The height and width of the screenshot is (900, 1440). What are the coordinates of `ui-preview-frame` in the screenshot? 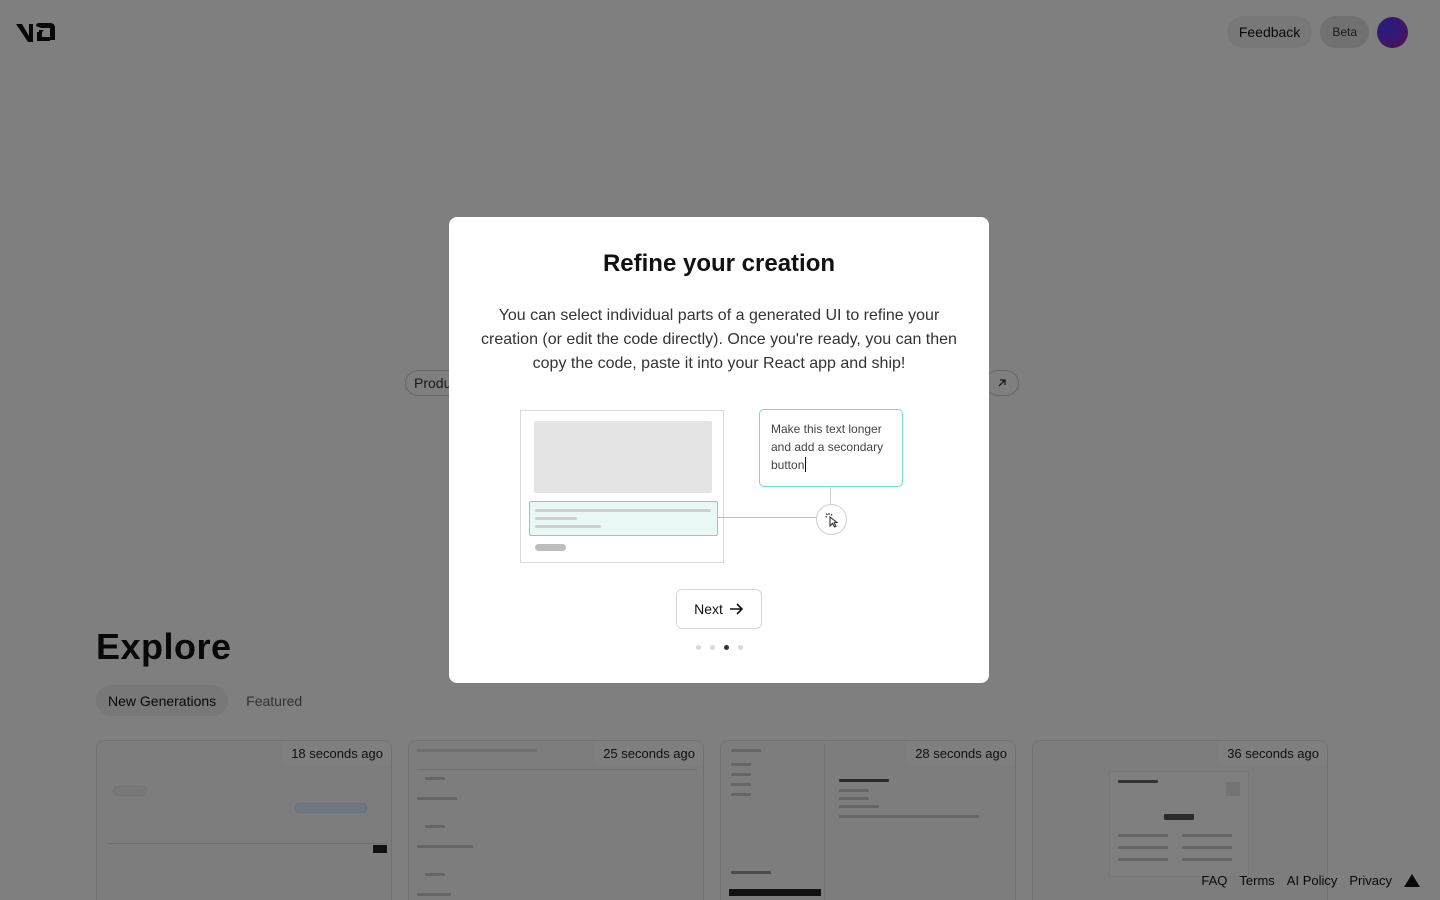 It's located at (622, 486).